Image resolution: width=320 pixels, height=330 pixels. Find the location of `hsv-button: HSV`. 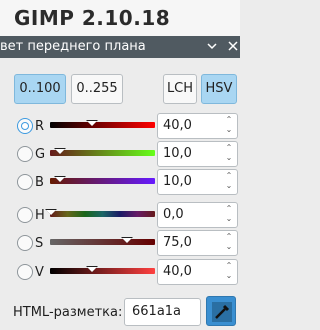

hsv-button: HSV is located at coordinates (219, 89).